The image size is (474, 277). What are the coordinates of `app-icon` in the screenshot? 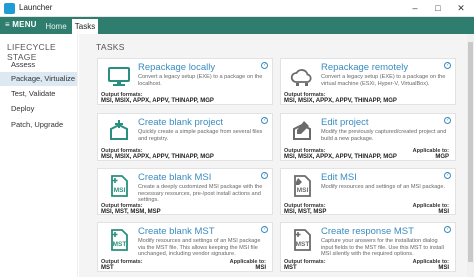 It's located at (9, 8).